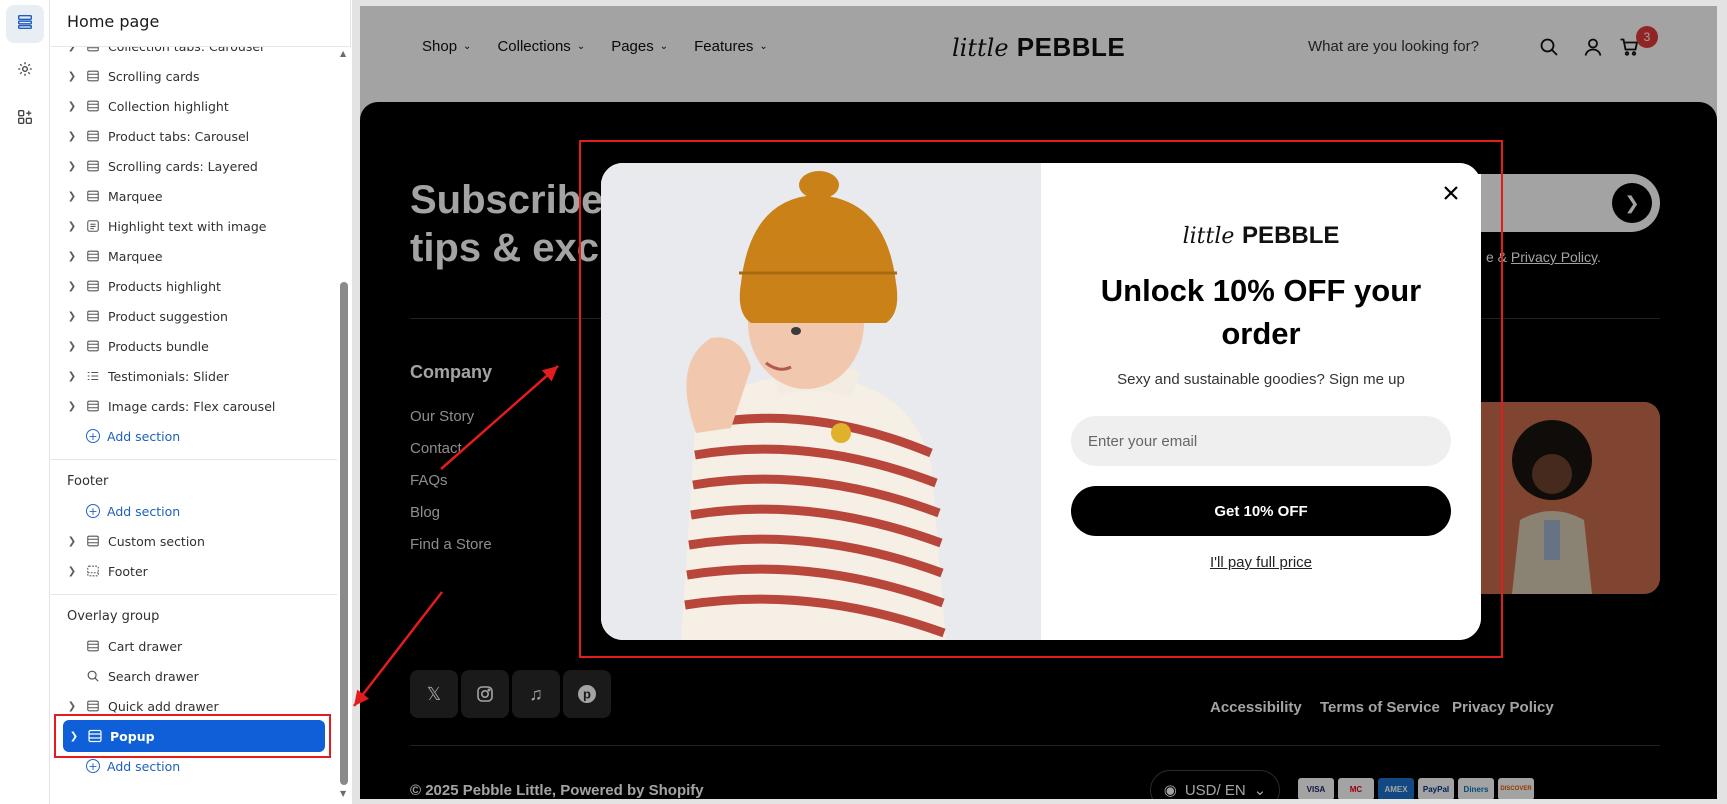 The image size is (1727, 804). Describe the element at coordinates (168, 106) in the screenshot. I see `tree-item-label: Collection highlight` at that location.